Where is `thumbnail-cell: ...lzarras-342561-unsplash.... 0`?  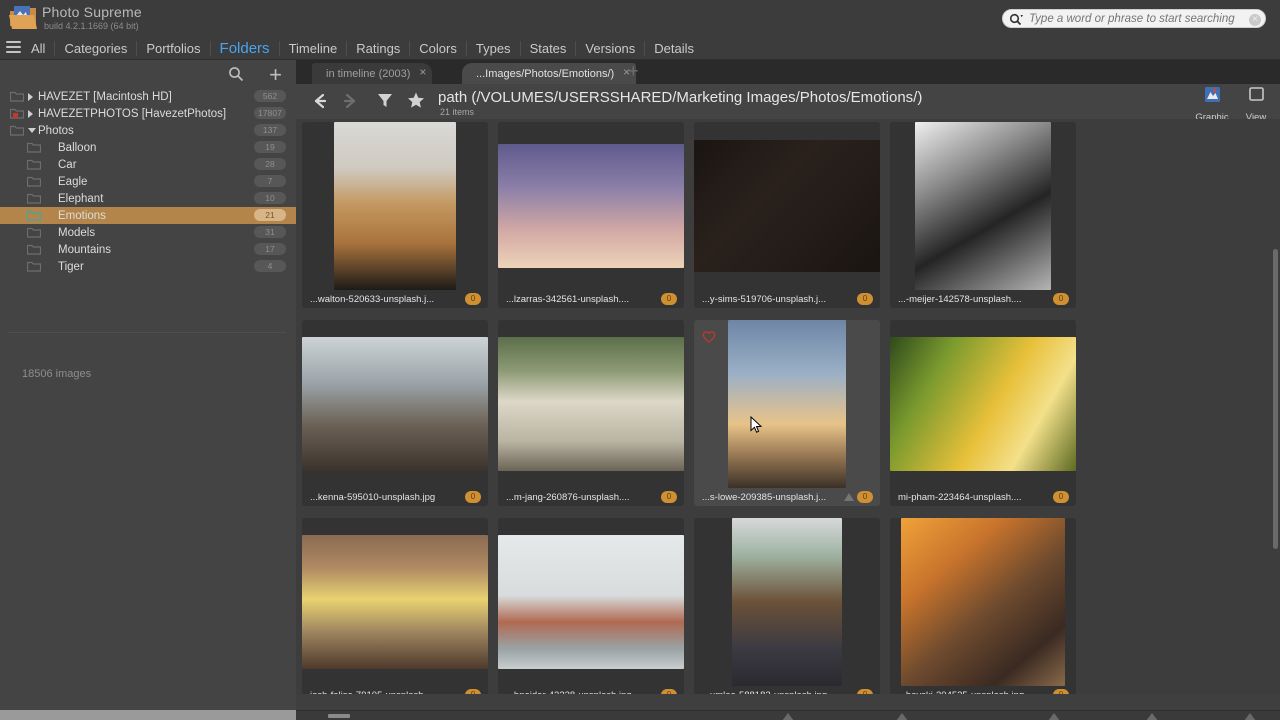 thumbnail-cell: ...lzarras-342561-unsplash.... 0 is located at coordinates (591, 215).